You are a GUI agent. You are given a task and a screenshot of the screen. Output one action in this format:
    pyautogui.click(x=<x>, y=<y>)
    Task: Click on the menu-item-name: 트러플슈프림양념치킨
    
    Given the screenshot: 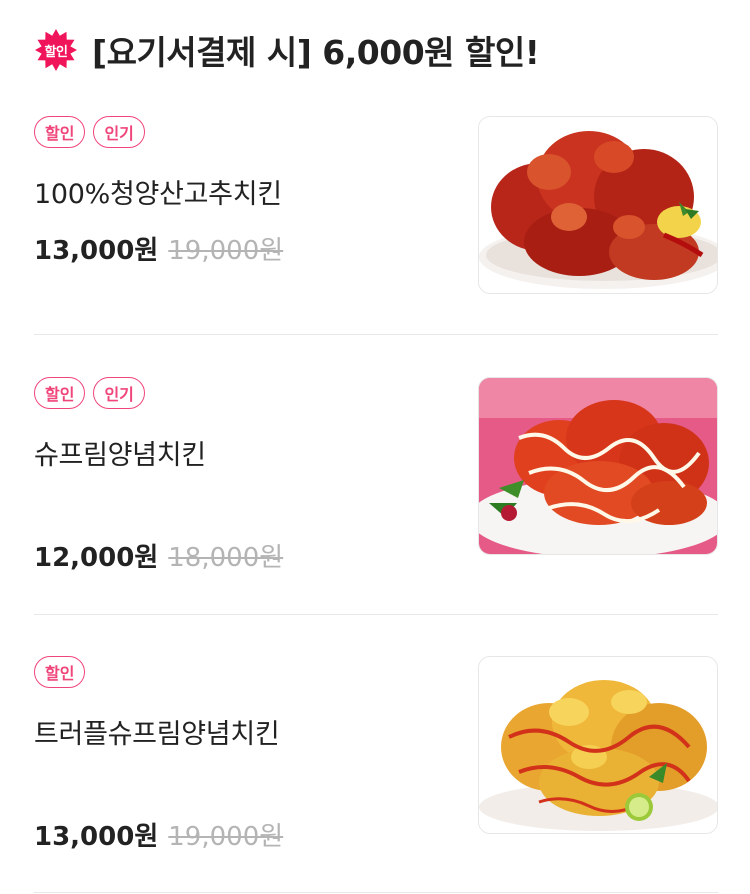 What is the action you would take?
    pyautogui.click(x=157, y=734)
    